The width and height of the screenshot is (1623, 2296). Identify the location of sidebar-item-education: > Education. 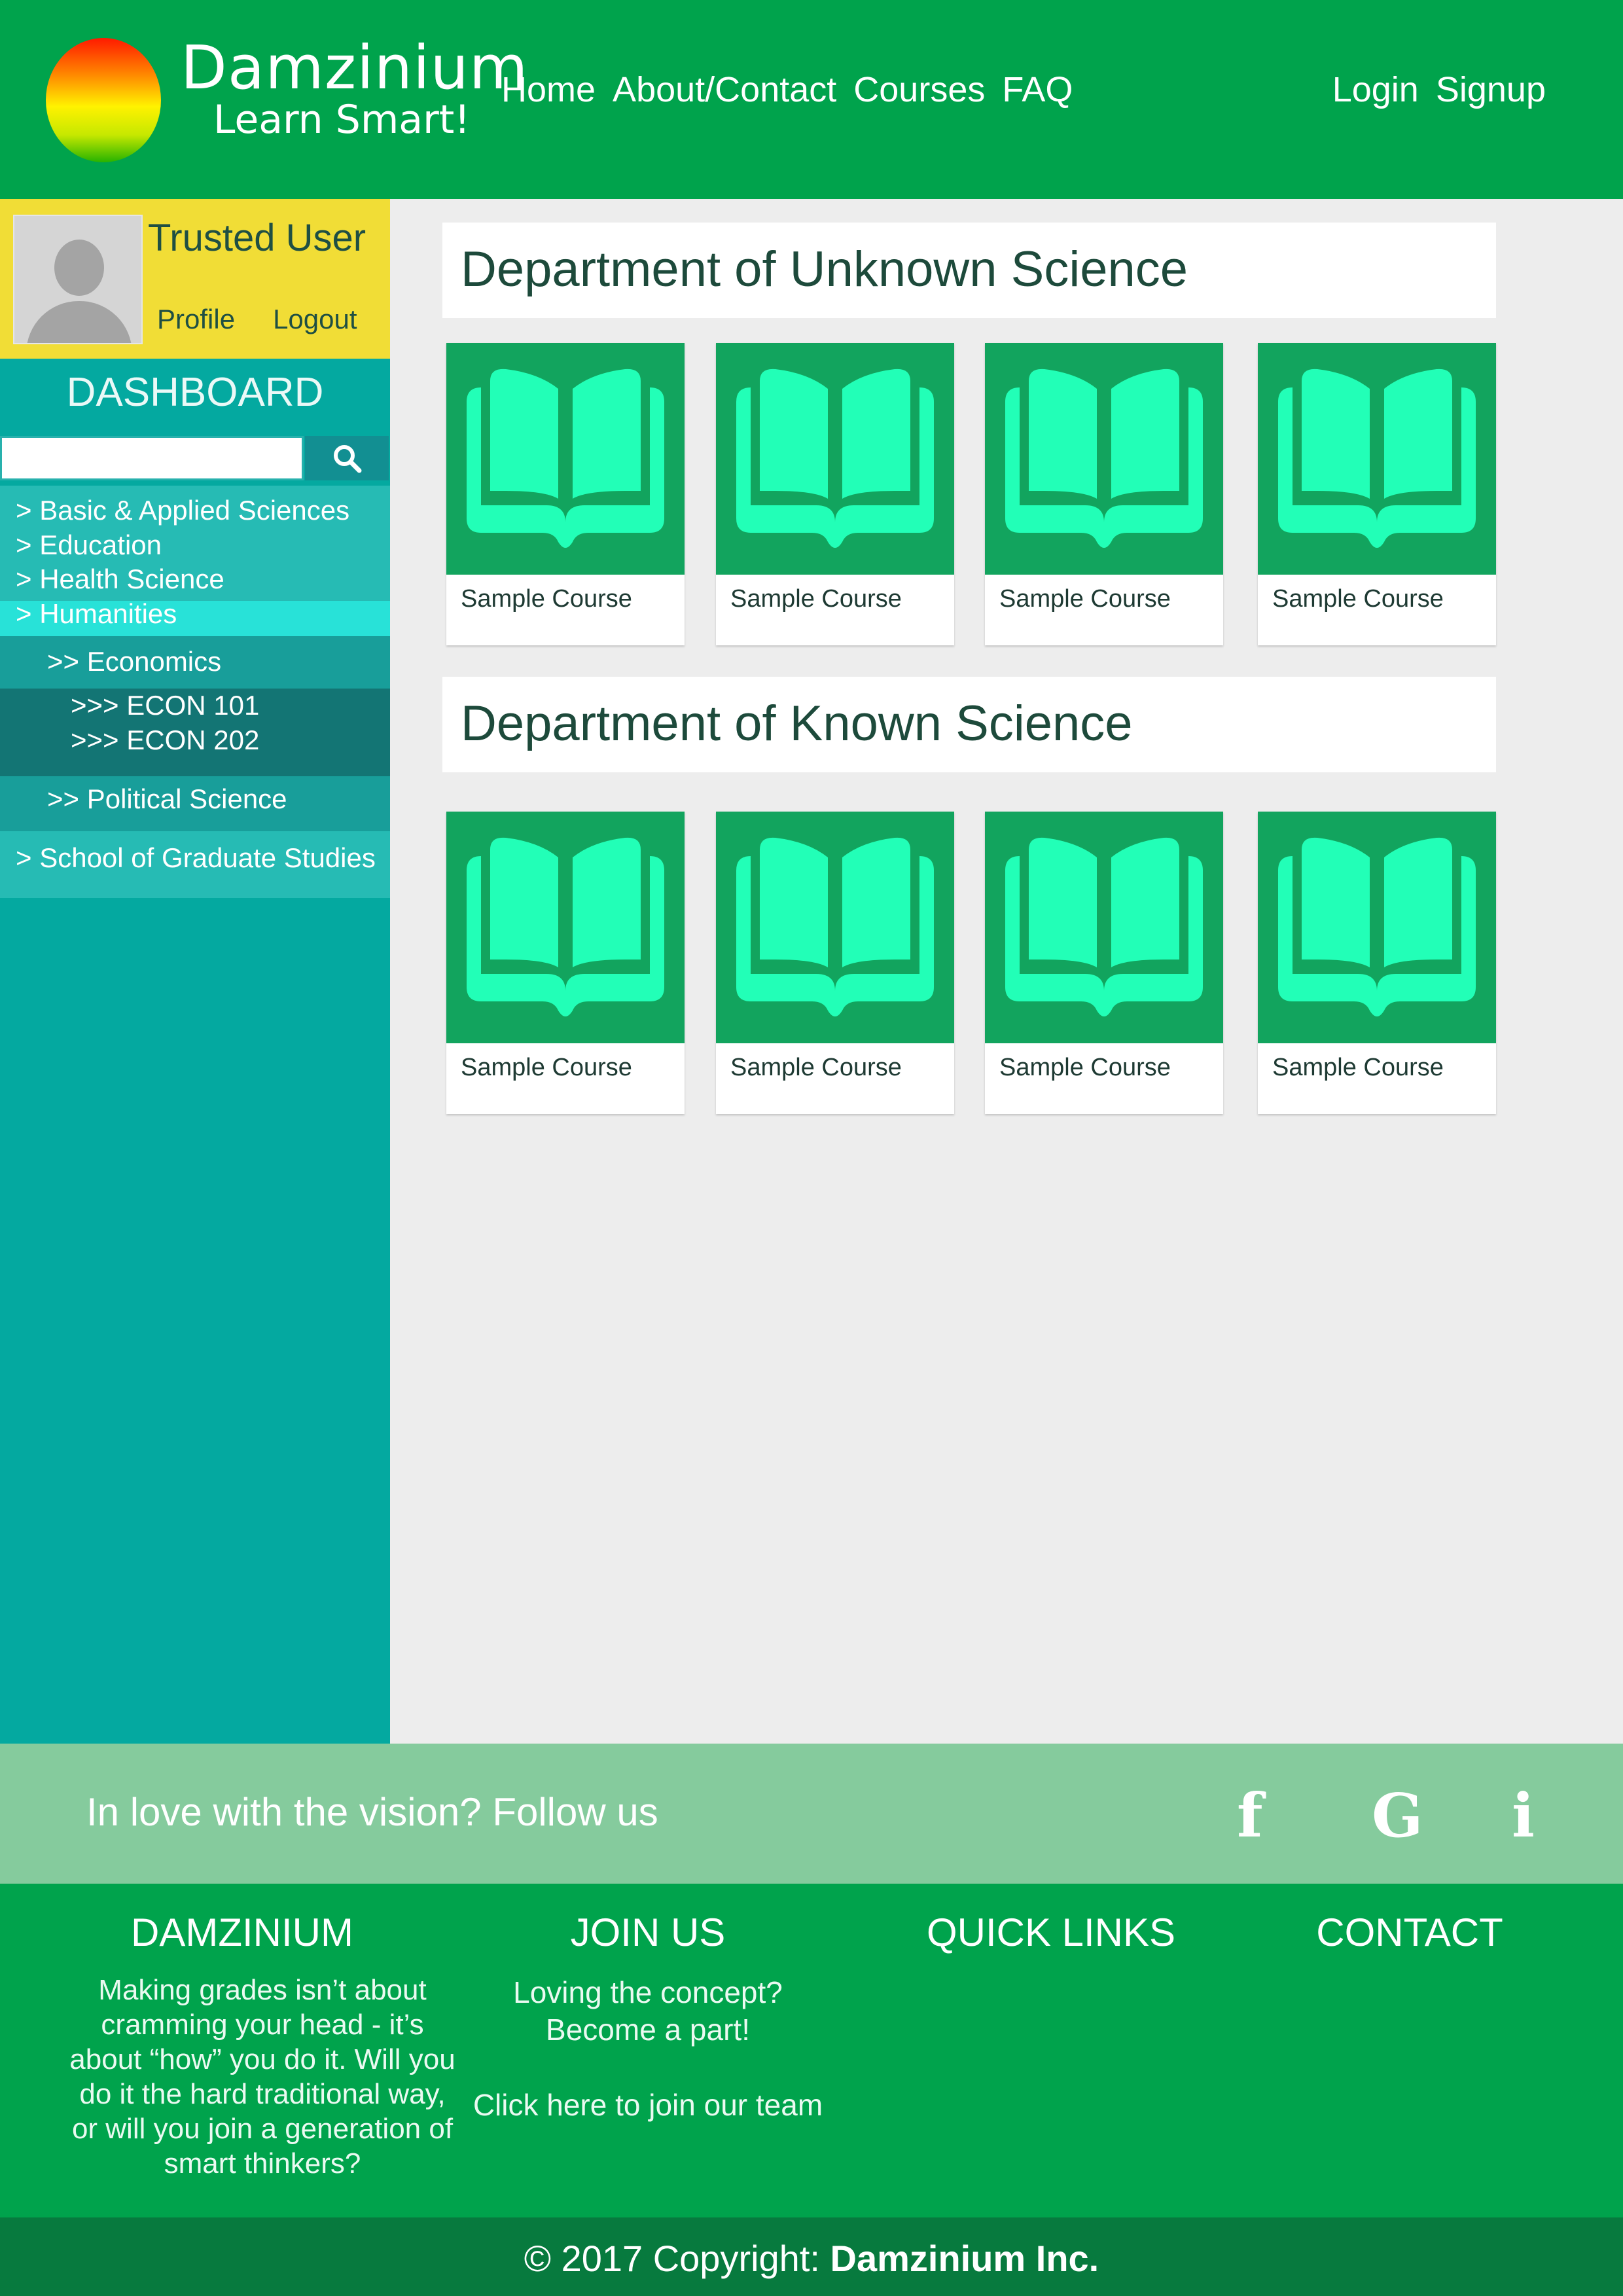
(89, 545).